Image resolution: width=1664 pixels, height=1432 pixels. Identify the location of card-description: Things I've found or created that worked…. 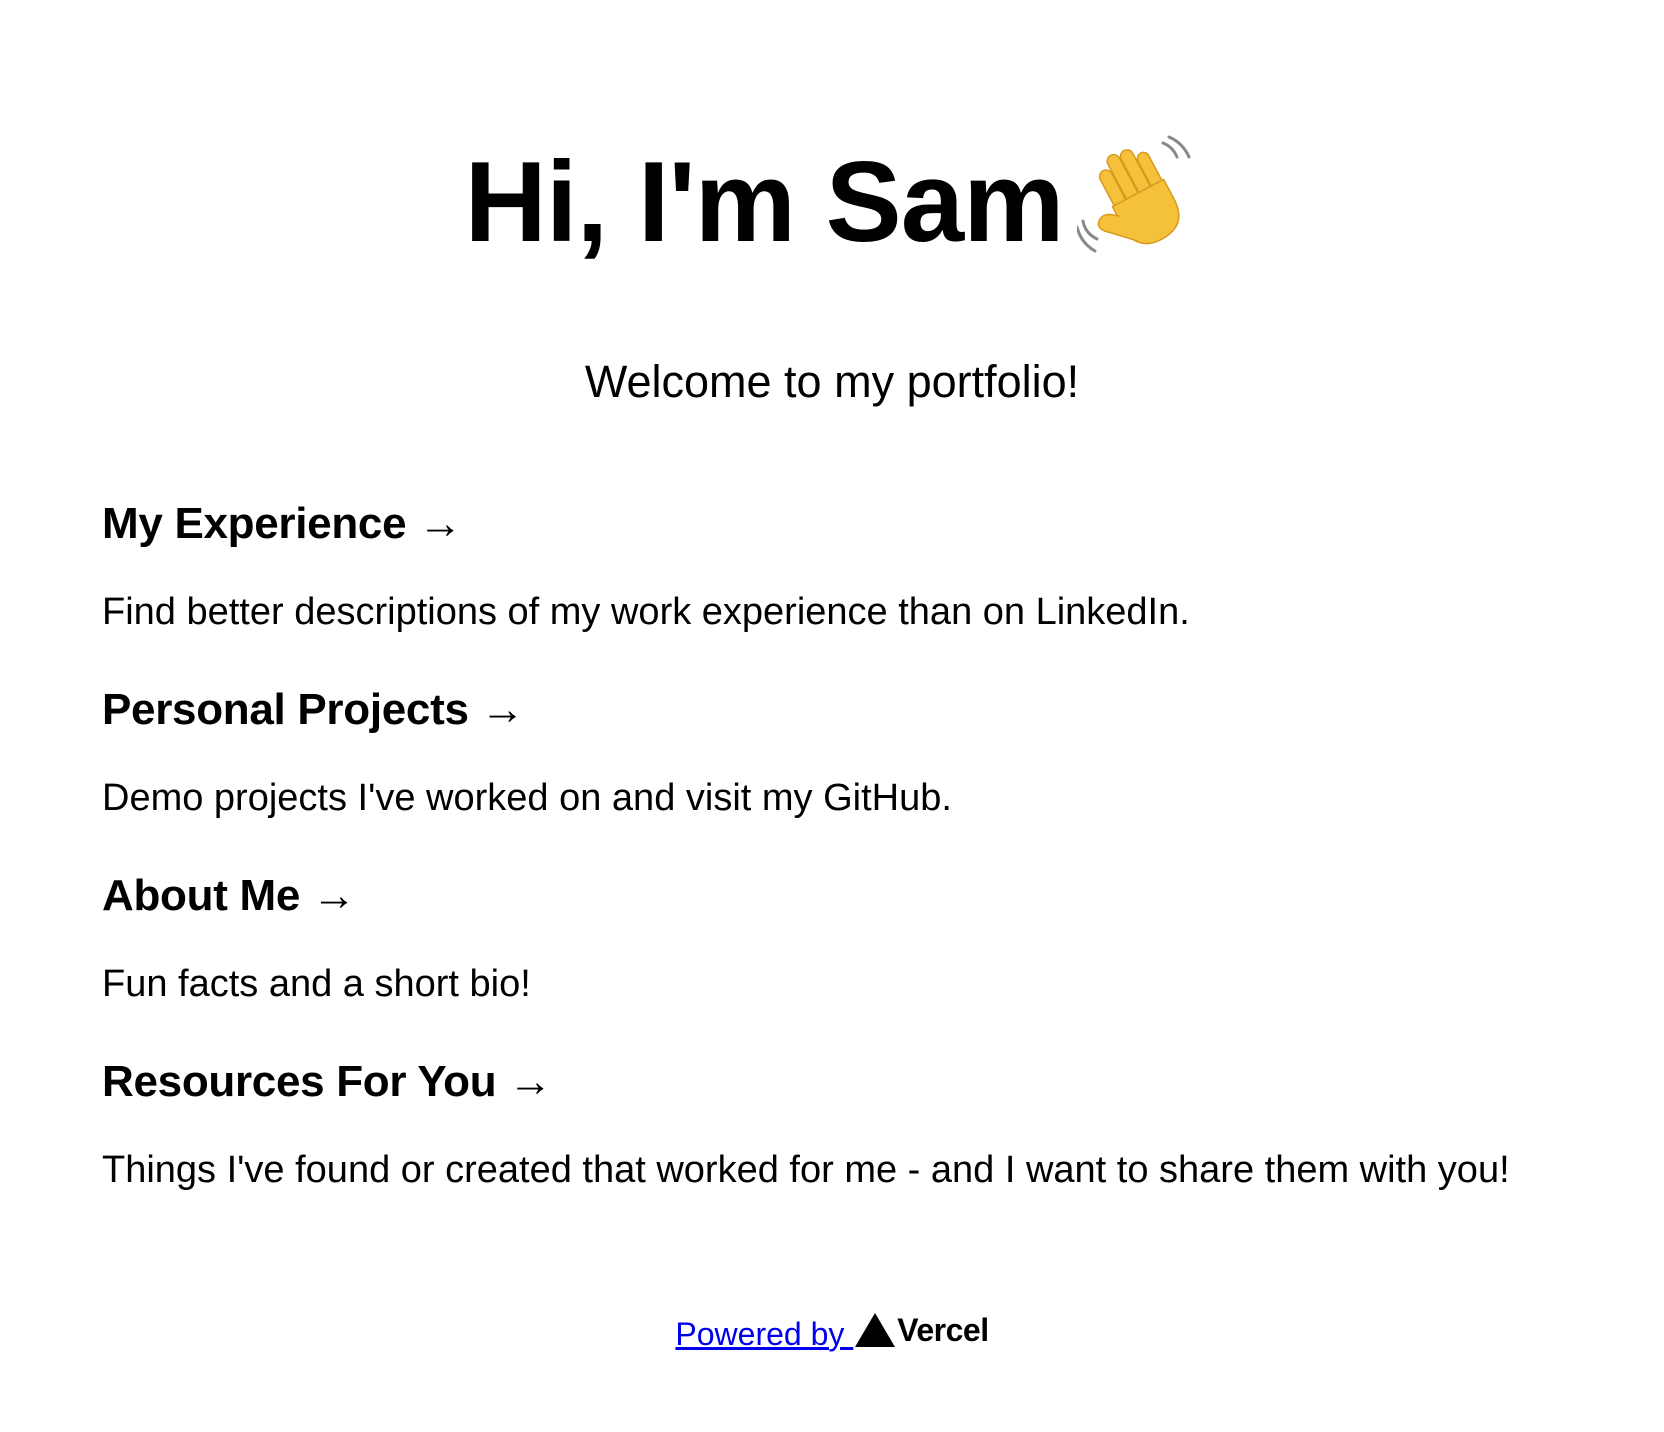
(806, 1170).